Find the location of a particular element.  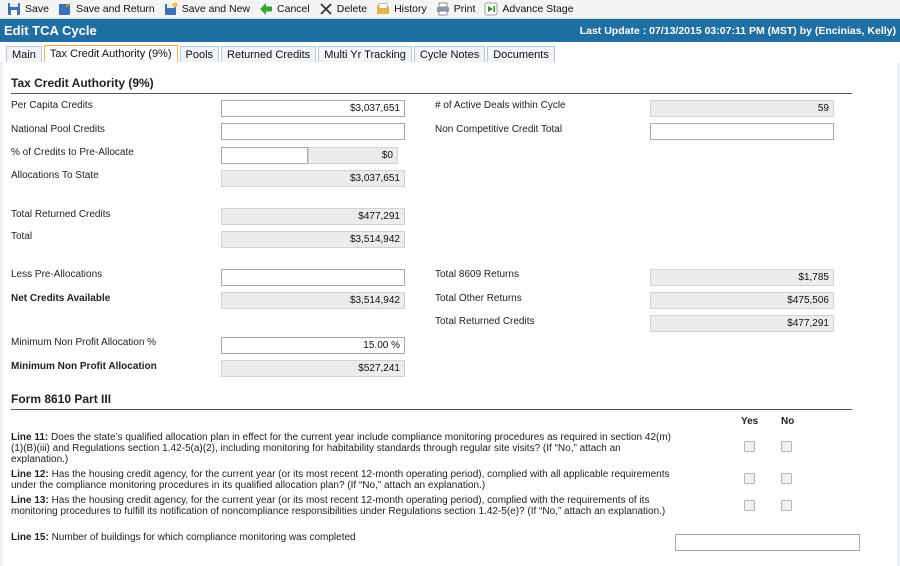

line15-tag: Line 15: is located at coordinates (30, 537).